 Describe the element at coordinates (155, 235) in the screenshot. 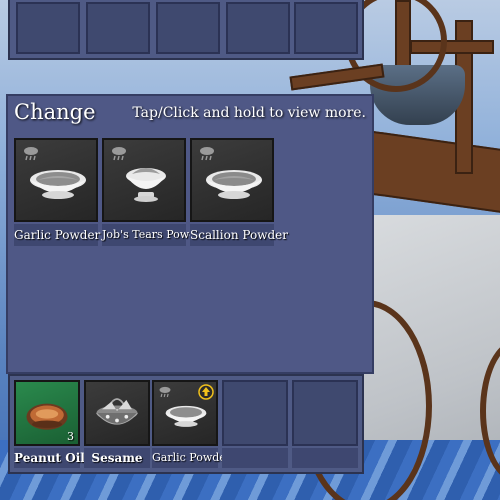

I see `item-label: Job's Tears Powder` at that location.